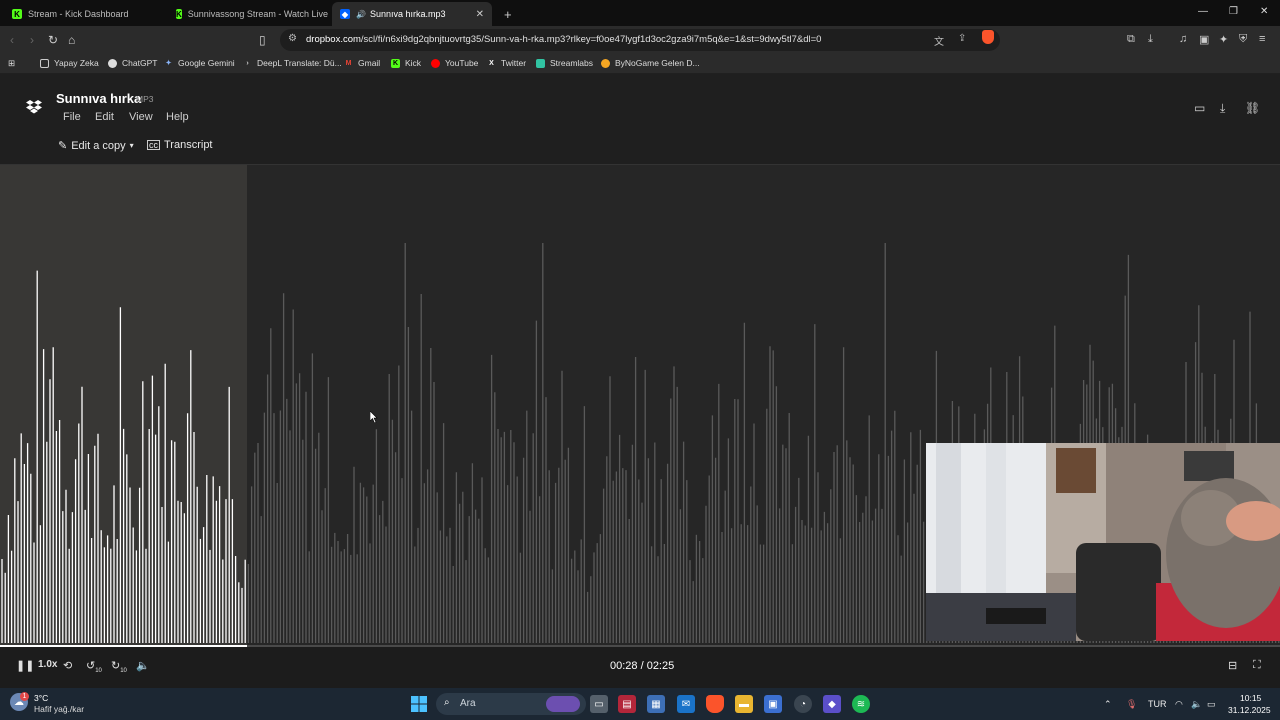  What do you see at coordinates (262, 40) in the screenshot?
I see `bookmark-icon: ▯` at bounding box center [262, 40].